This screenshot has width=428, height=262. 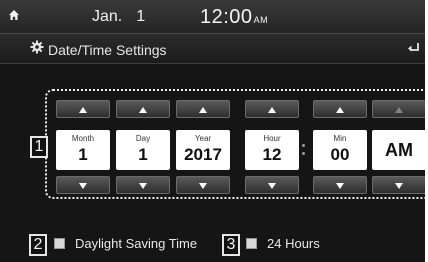 What do you see at coordinates (261, 20) in the screenshot?
I see `status-ampm: AM` at bounding box center [261, 20].